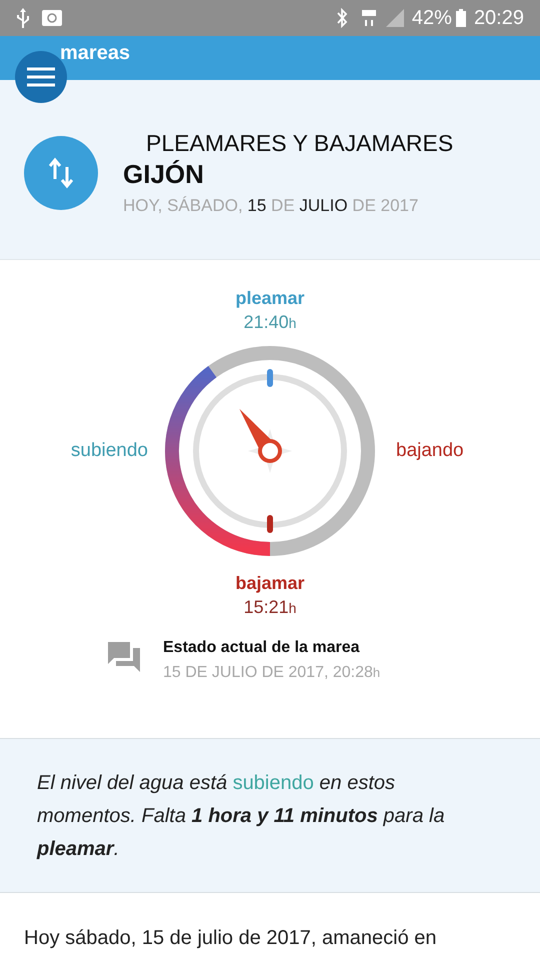  I want to click on high-tide-time: 21:40h, so click(270, 322).